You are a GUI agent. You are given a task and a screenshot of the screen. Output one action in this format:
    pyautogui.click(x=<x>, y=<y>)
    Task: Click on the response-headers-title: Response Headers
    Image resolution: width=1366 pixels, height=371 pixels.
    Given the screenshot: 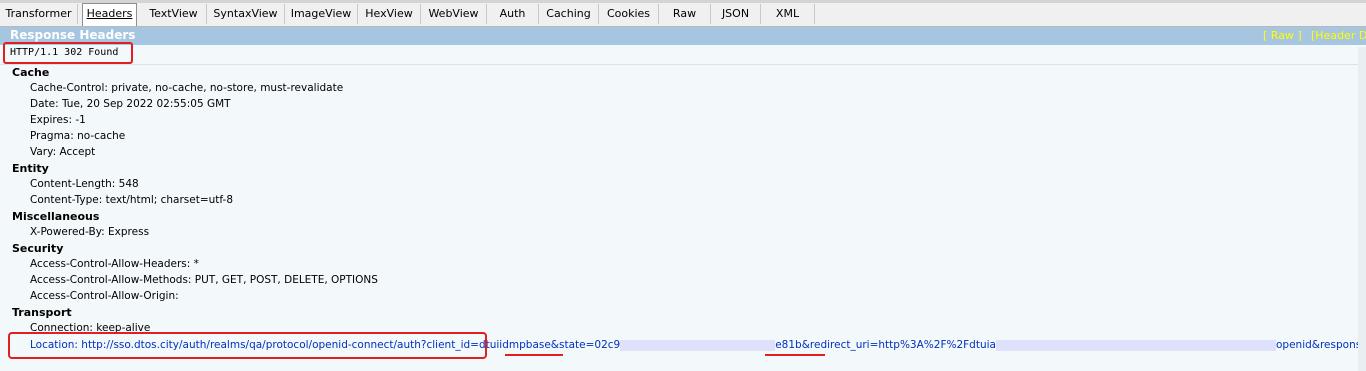 What is the action you would take?
    pyautogui.click(x=73, y=35)
    